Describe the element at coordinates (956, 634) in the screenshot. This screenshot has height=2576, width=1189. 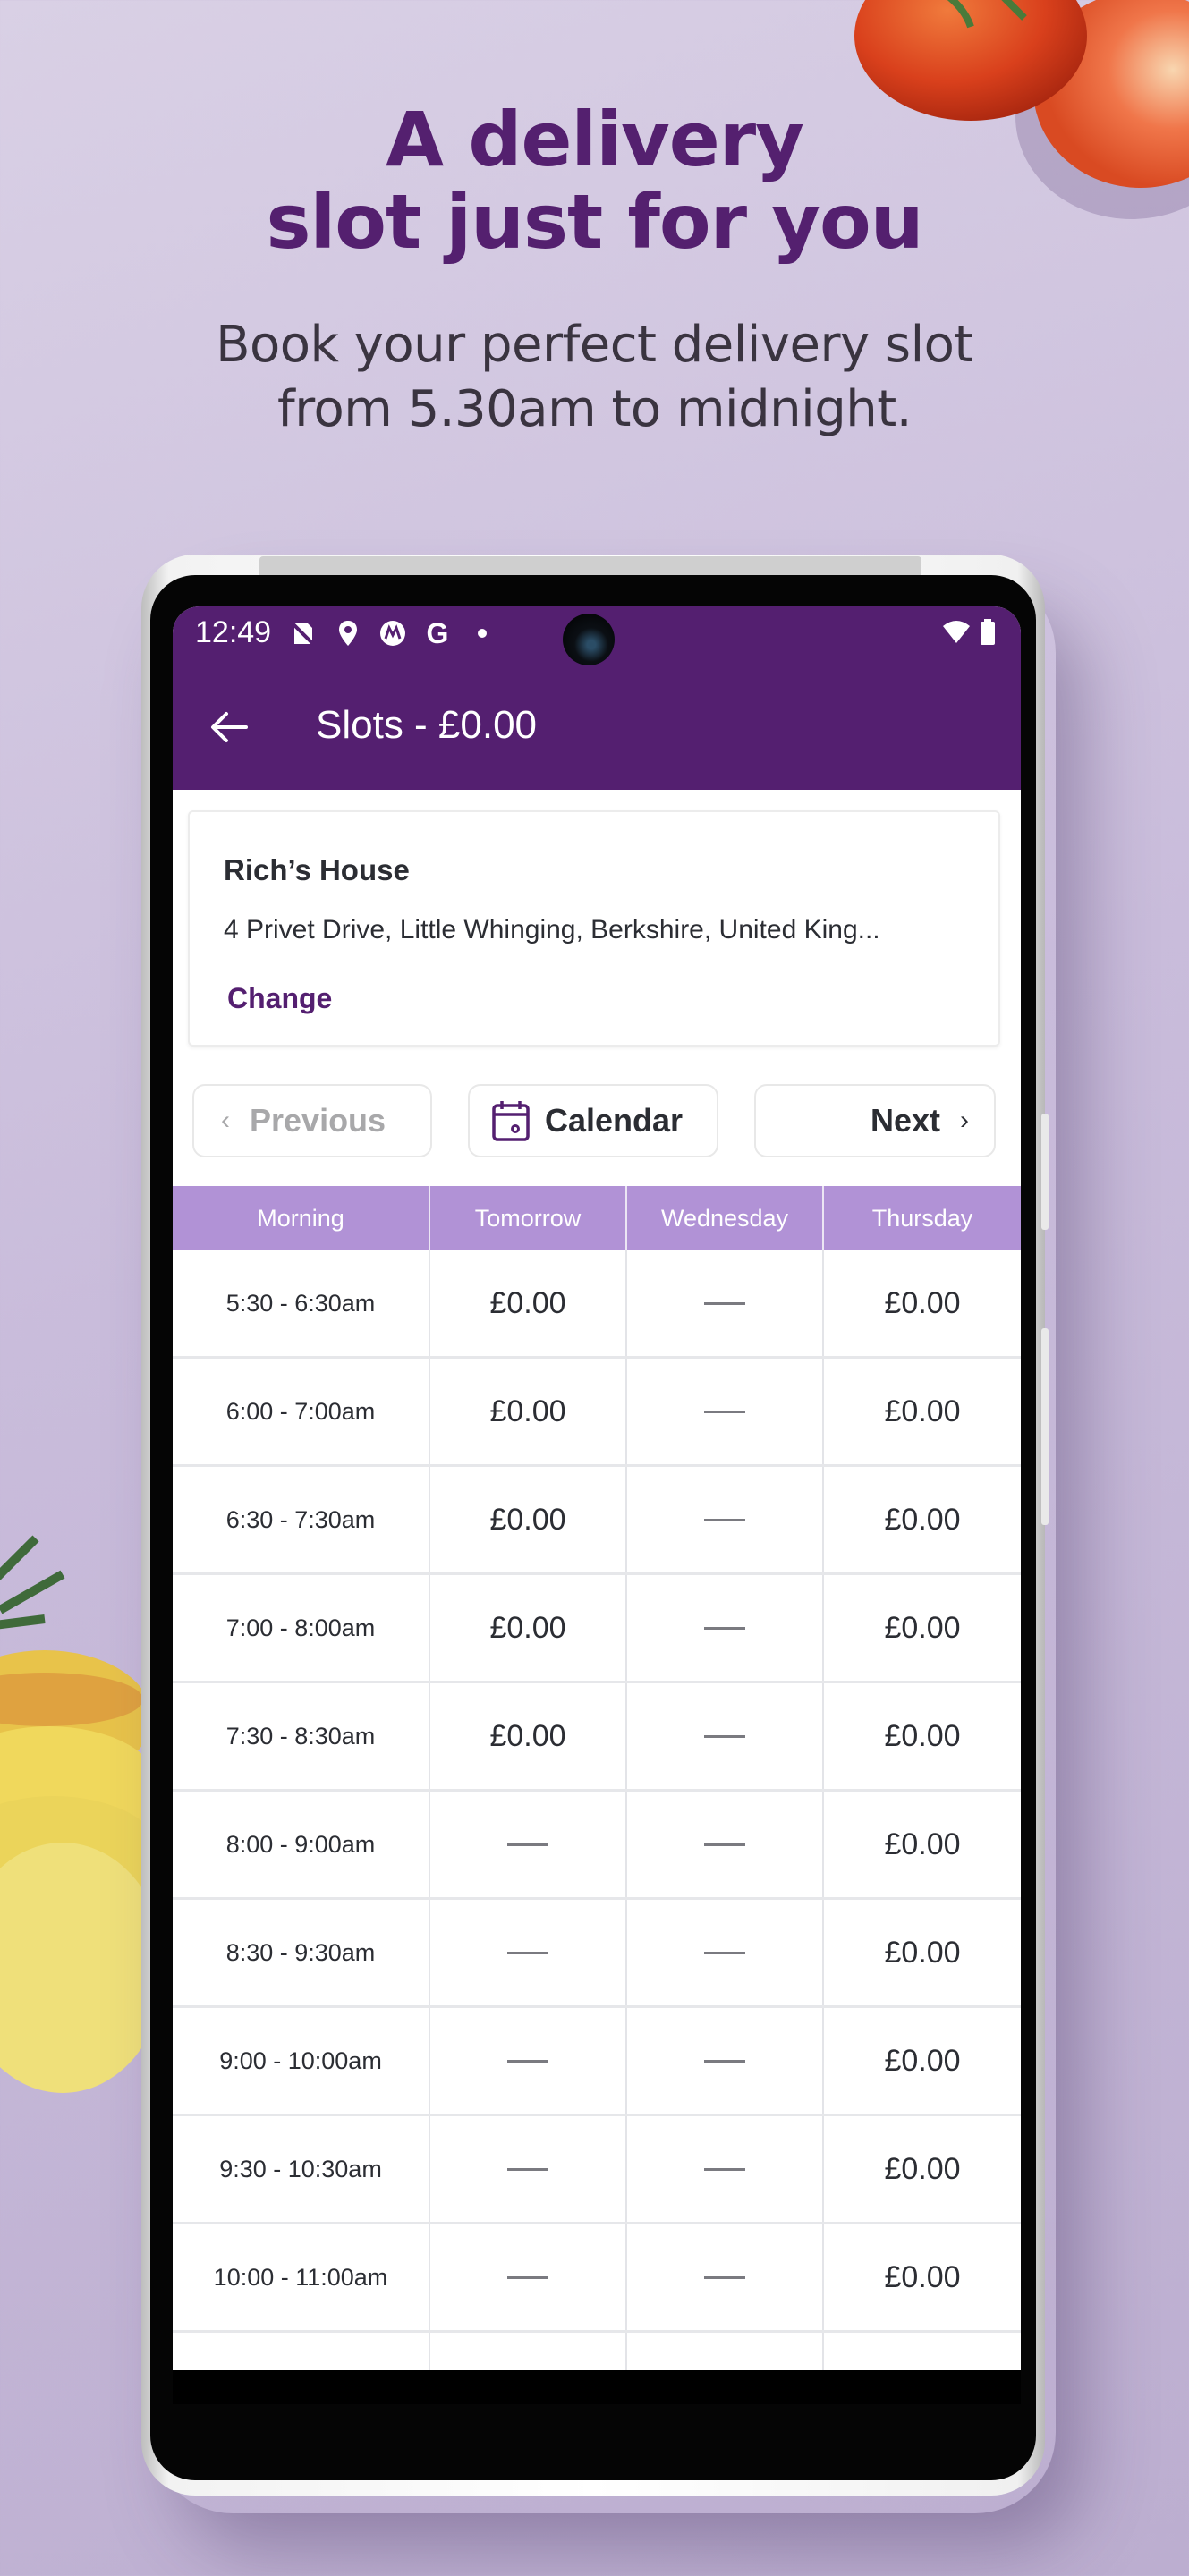
I see `wifi-icon` at that location.